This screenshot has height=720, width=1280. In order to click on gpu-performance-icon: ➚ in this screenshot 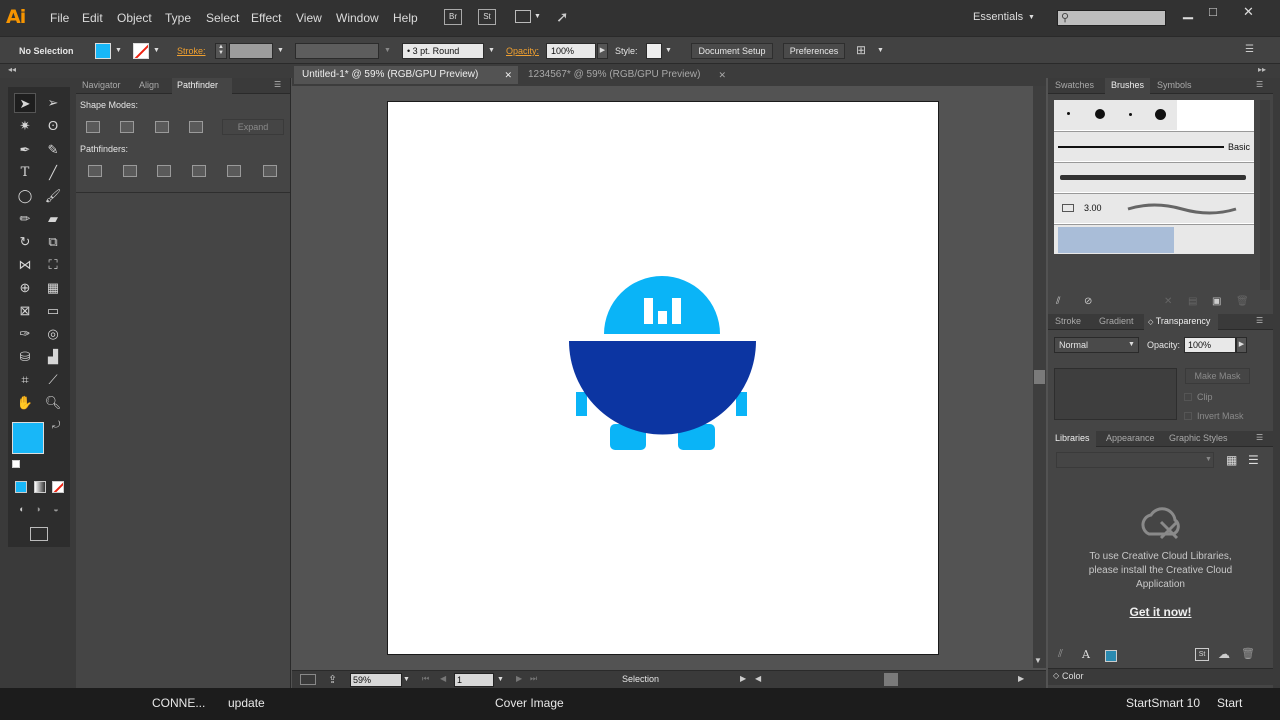, I will do `click(562, 17)`.